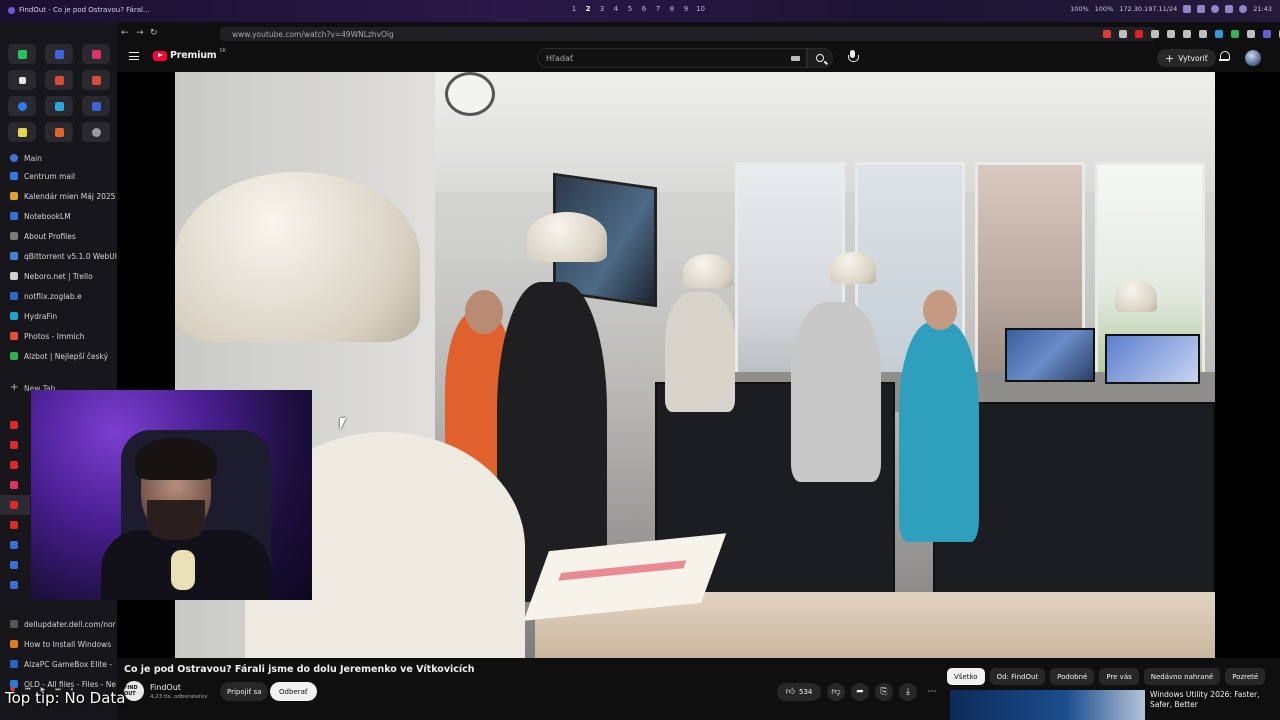 Image resolution: width=1280 pixels, height=720 pixels. What do you see at coordinates (96, 132) in the screenshot?
I see `pinned-settings` at bounding box center [96, 132].